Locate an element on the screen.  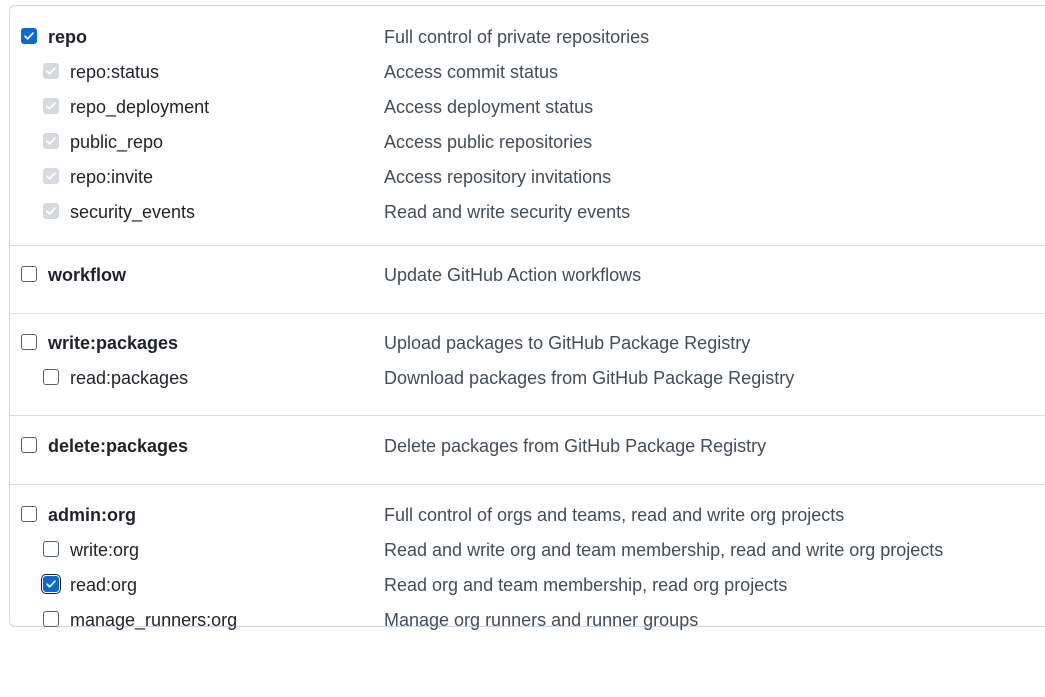
scope-name: write:org is located at coordinates (105, 550).